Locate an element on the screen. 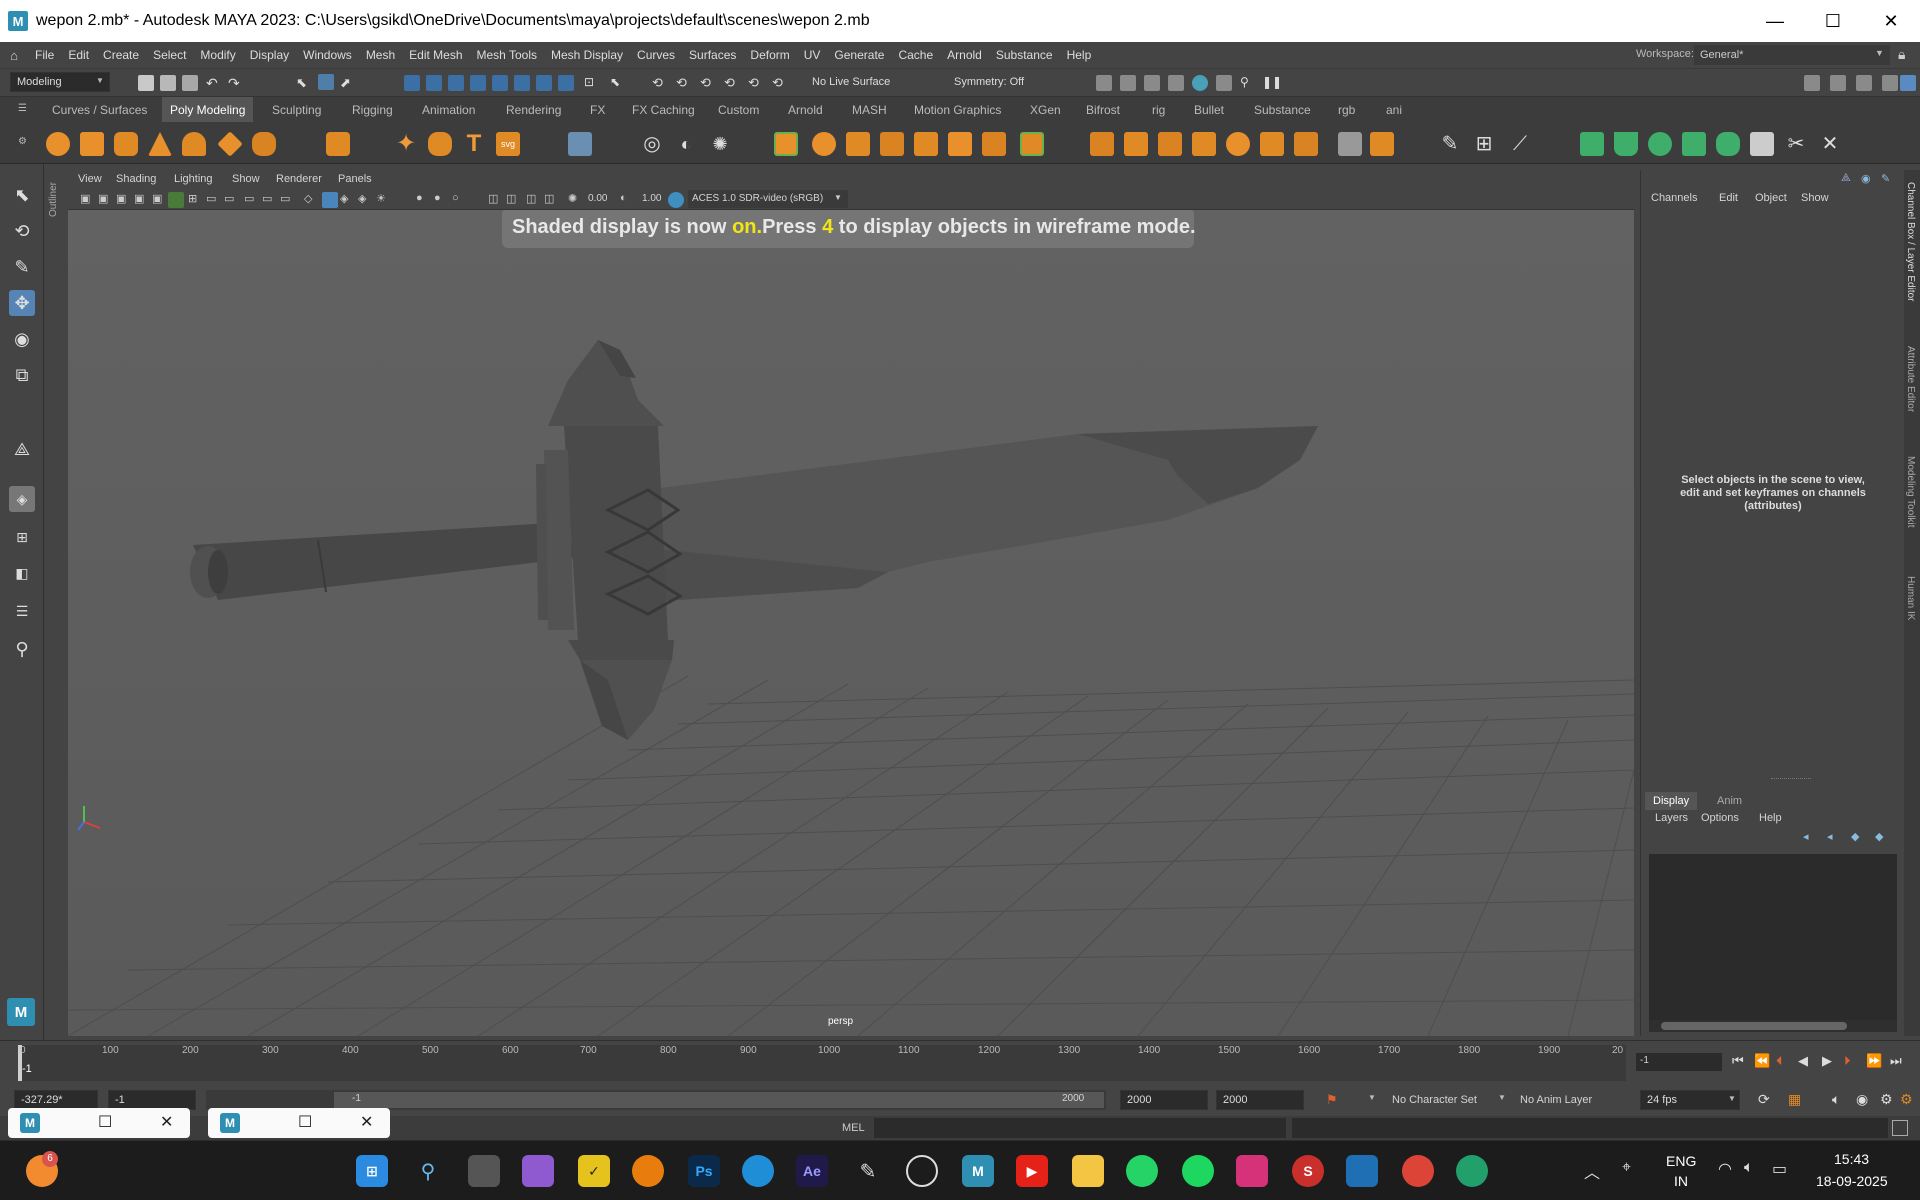 The image size is (1920, 1200). layer-tab-anim: Anim is located at coordinates (1729, 801).